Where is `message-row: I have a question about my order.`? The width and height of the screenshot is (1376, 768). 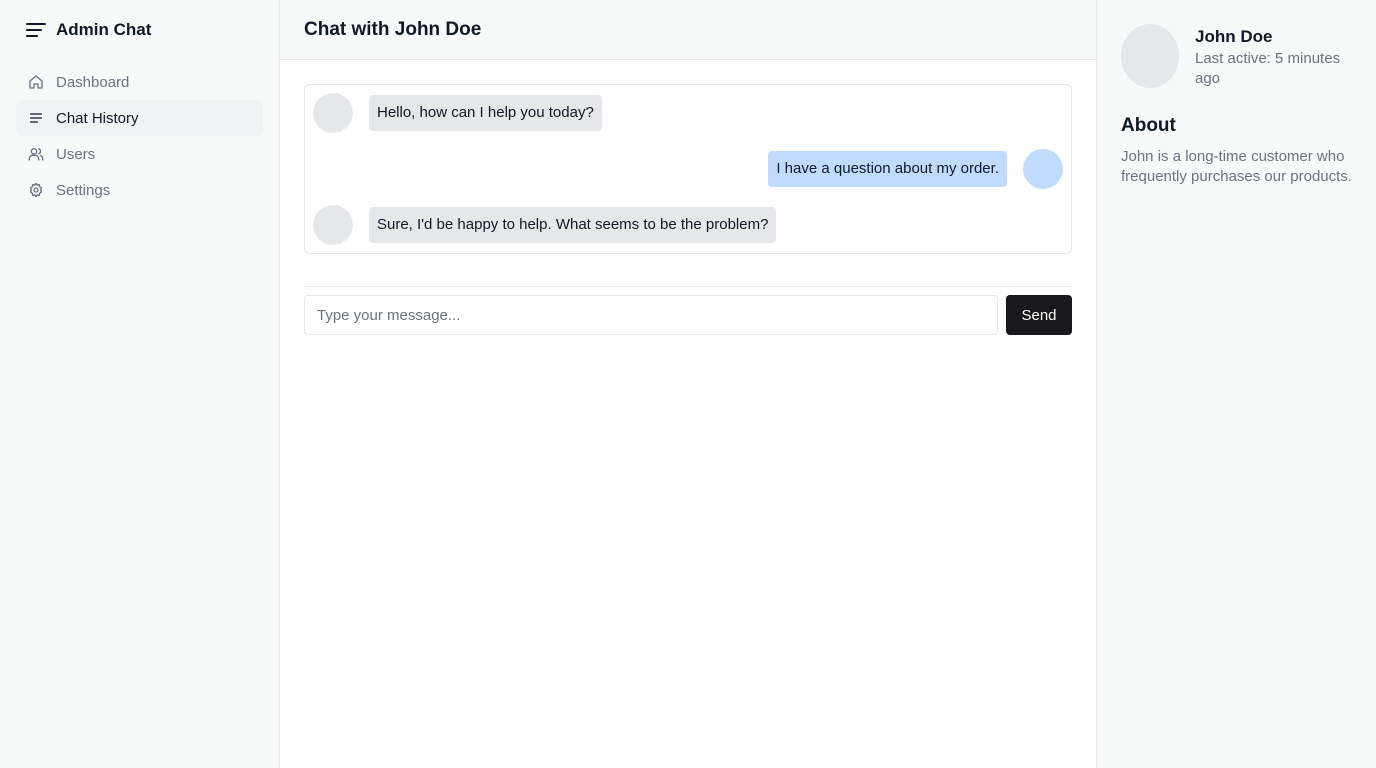 message-row: I have a question about my order. is located at coordinates (688, 169).